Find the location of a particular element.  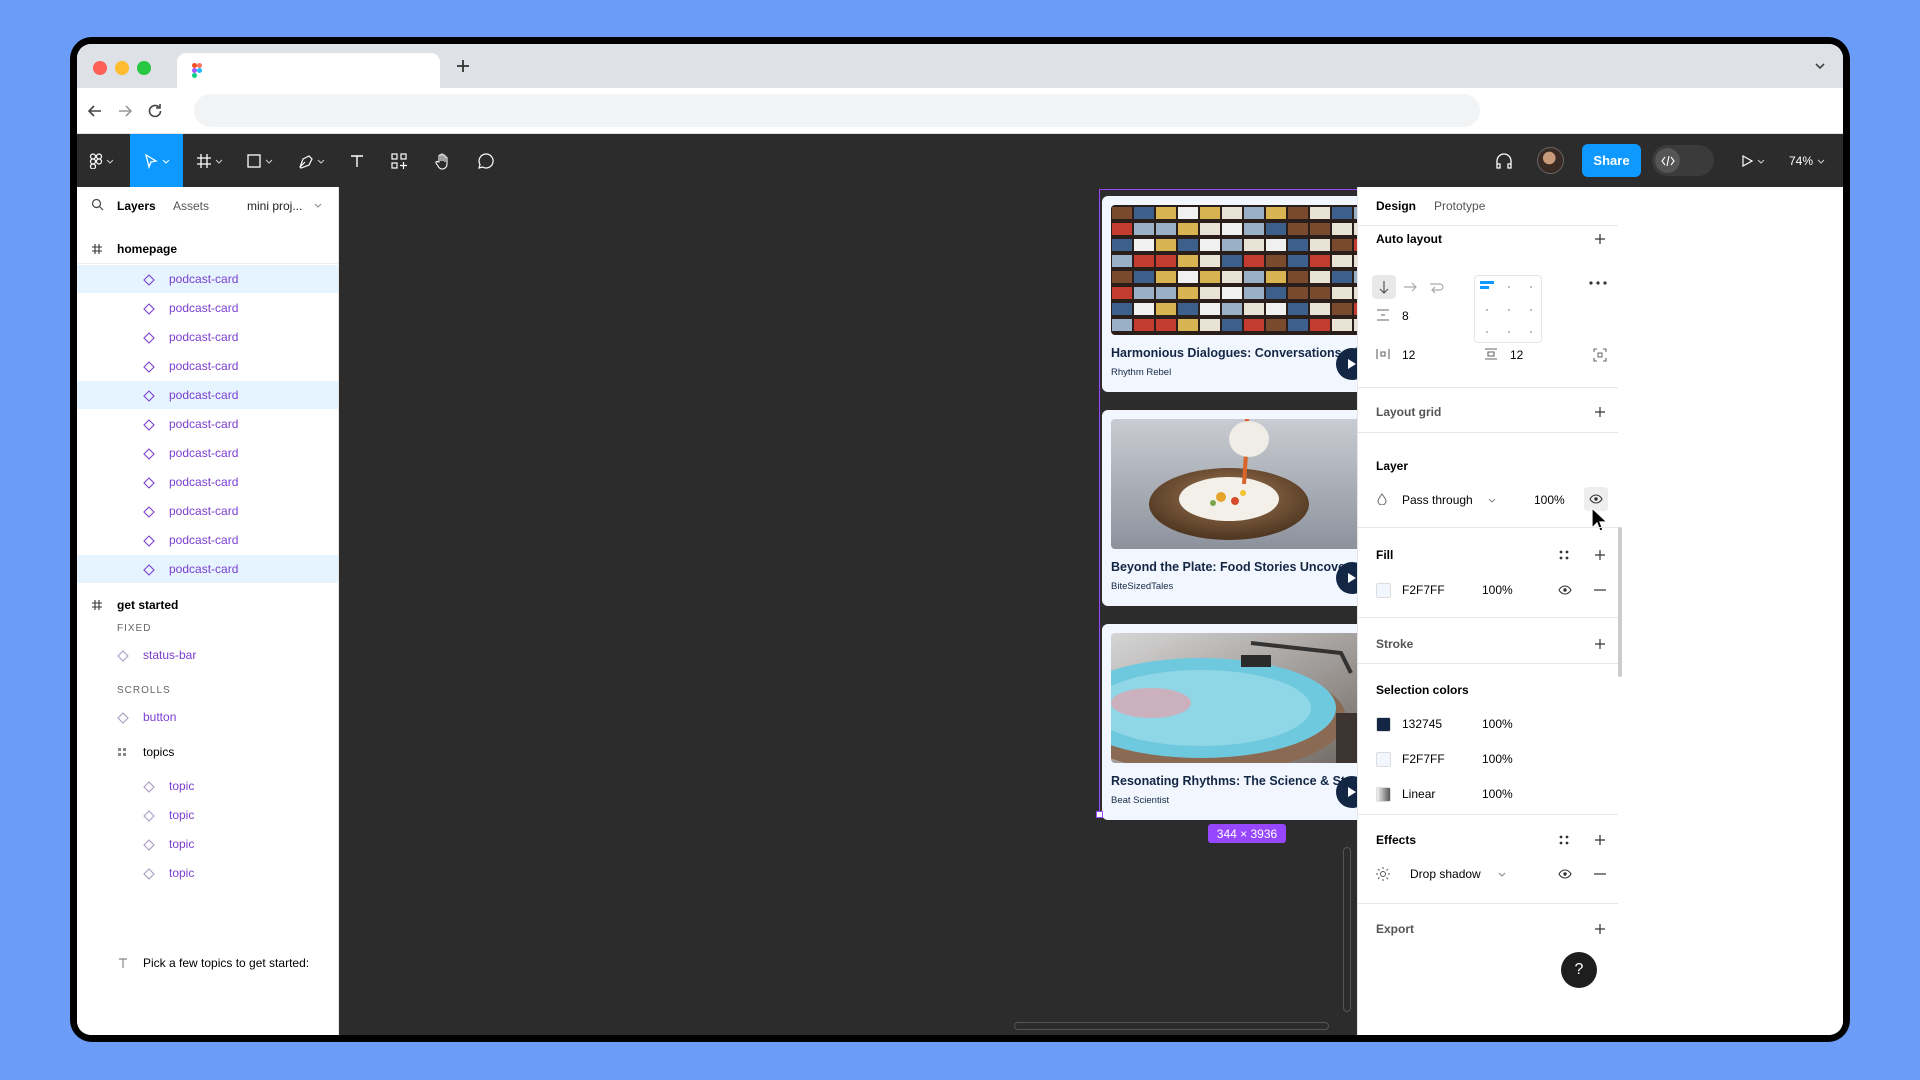

text-tool-button is located at coordinates (357, 160).